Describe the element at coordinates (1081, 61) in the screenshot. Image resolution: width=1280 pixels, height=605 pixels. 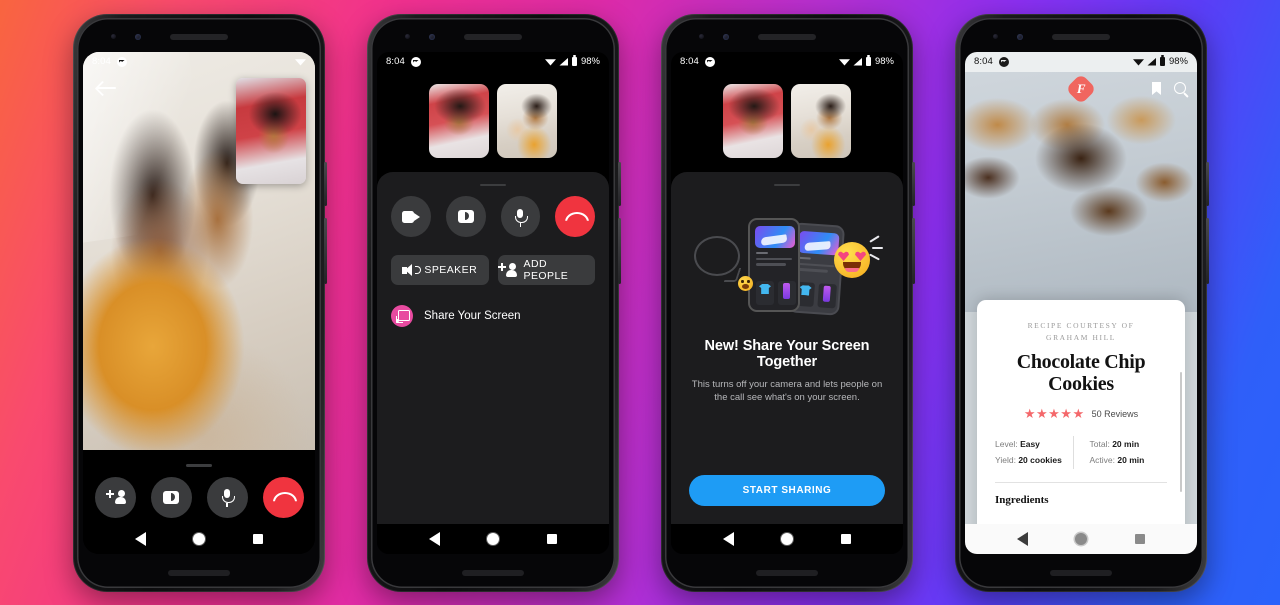
I see `status-bar: 8:04 98%` at that location.